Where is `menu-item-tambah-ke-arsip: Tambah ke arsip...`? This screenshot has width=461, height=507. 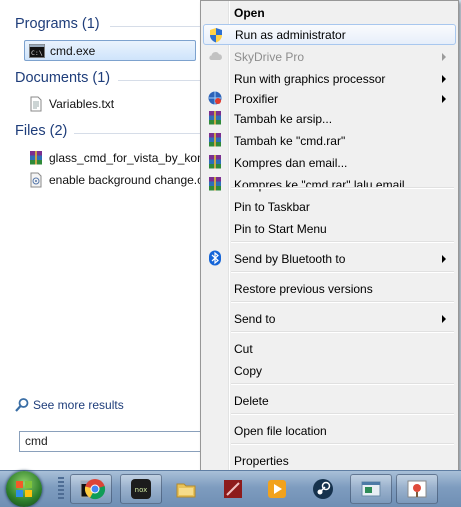 menu-item-tambah-ke-arsip: Tambah ke arsip... is located at coordinates (329, 118).